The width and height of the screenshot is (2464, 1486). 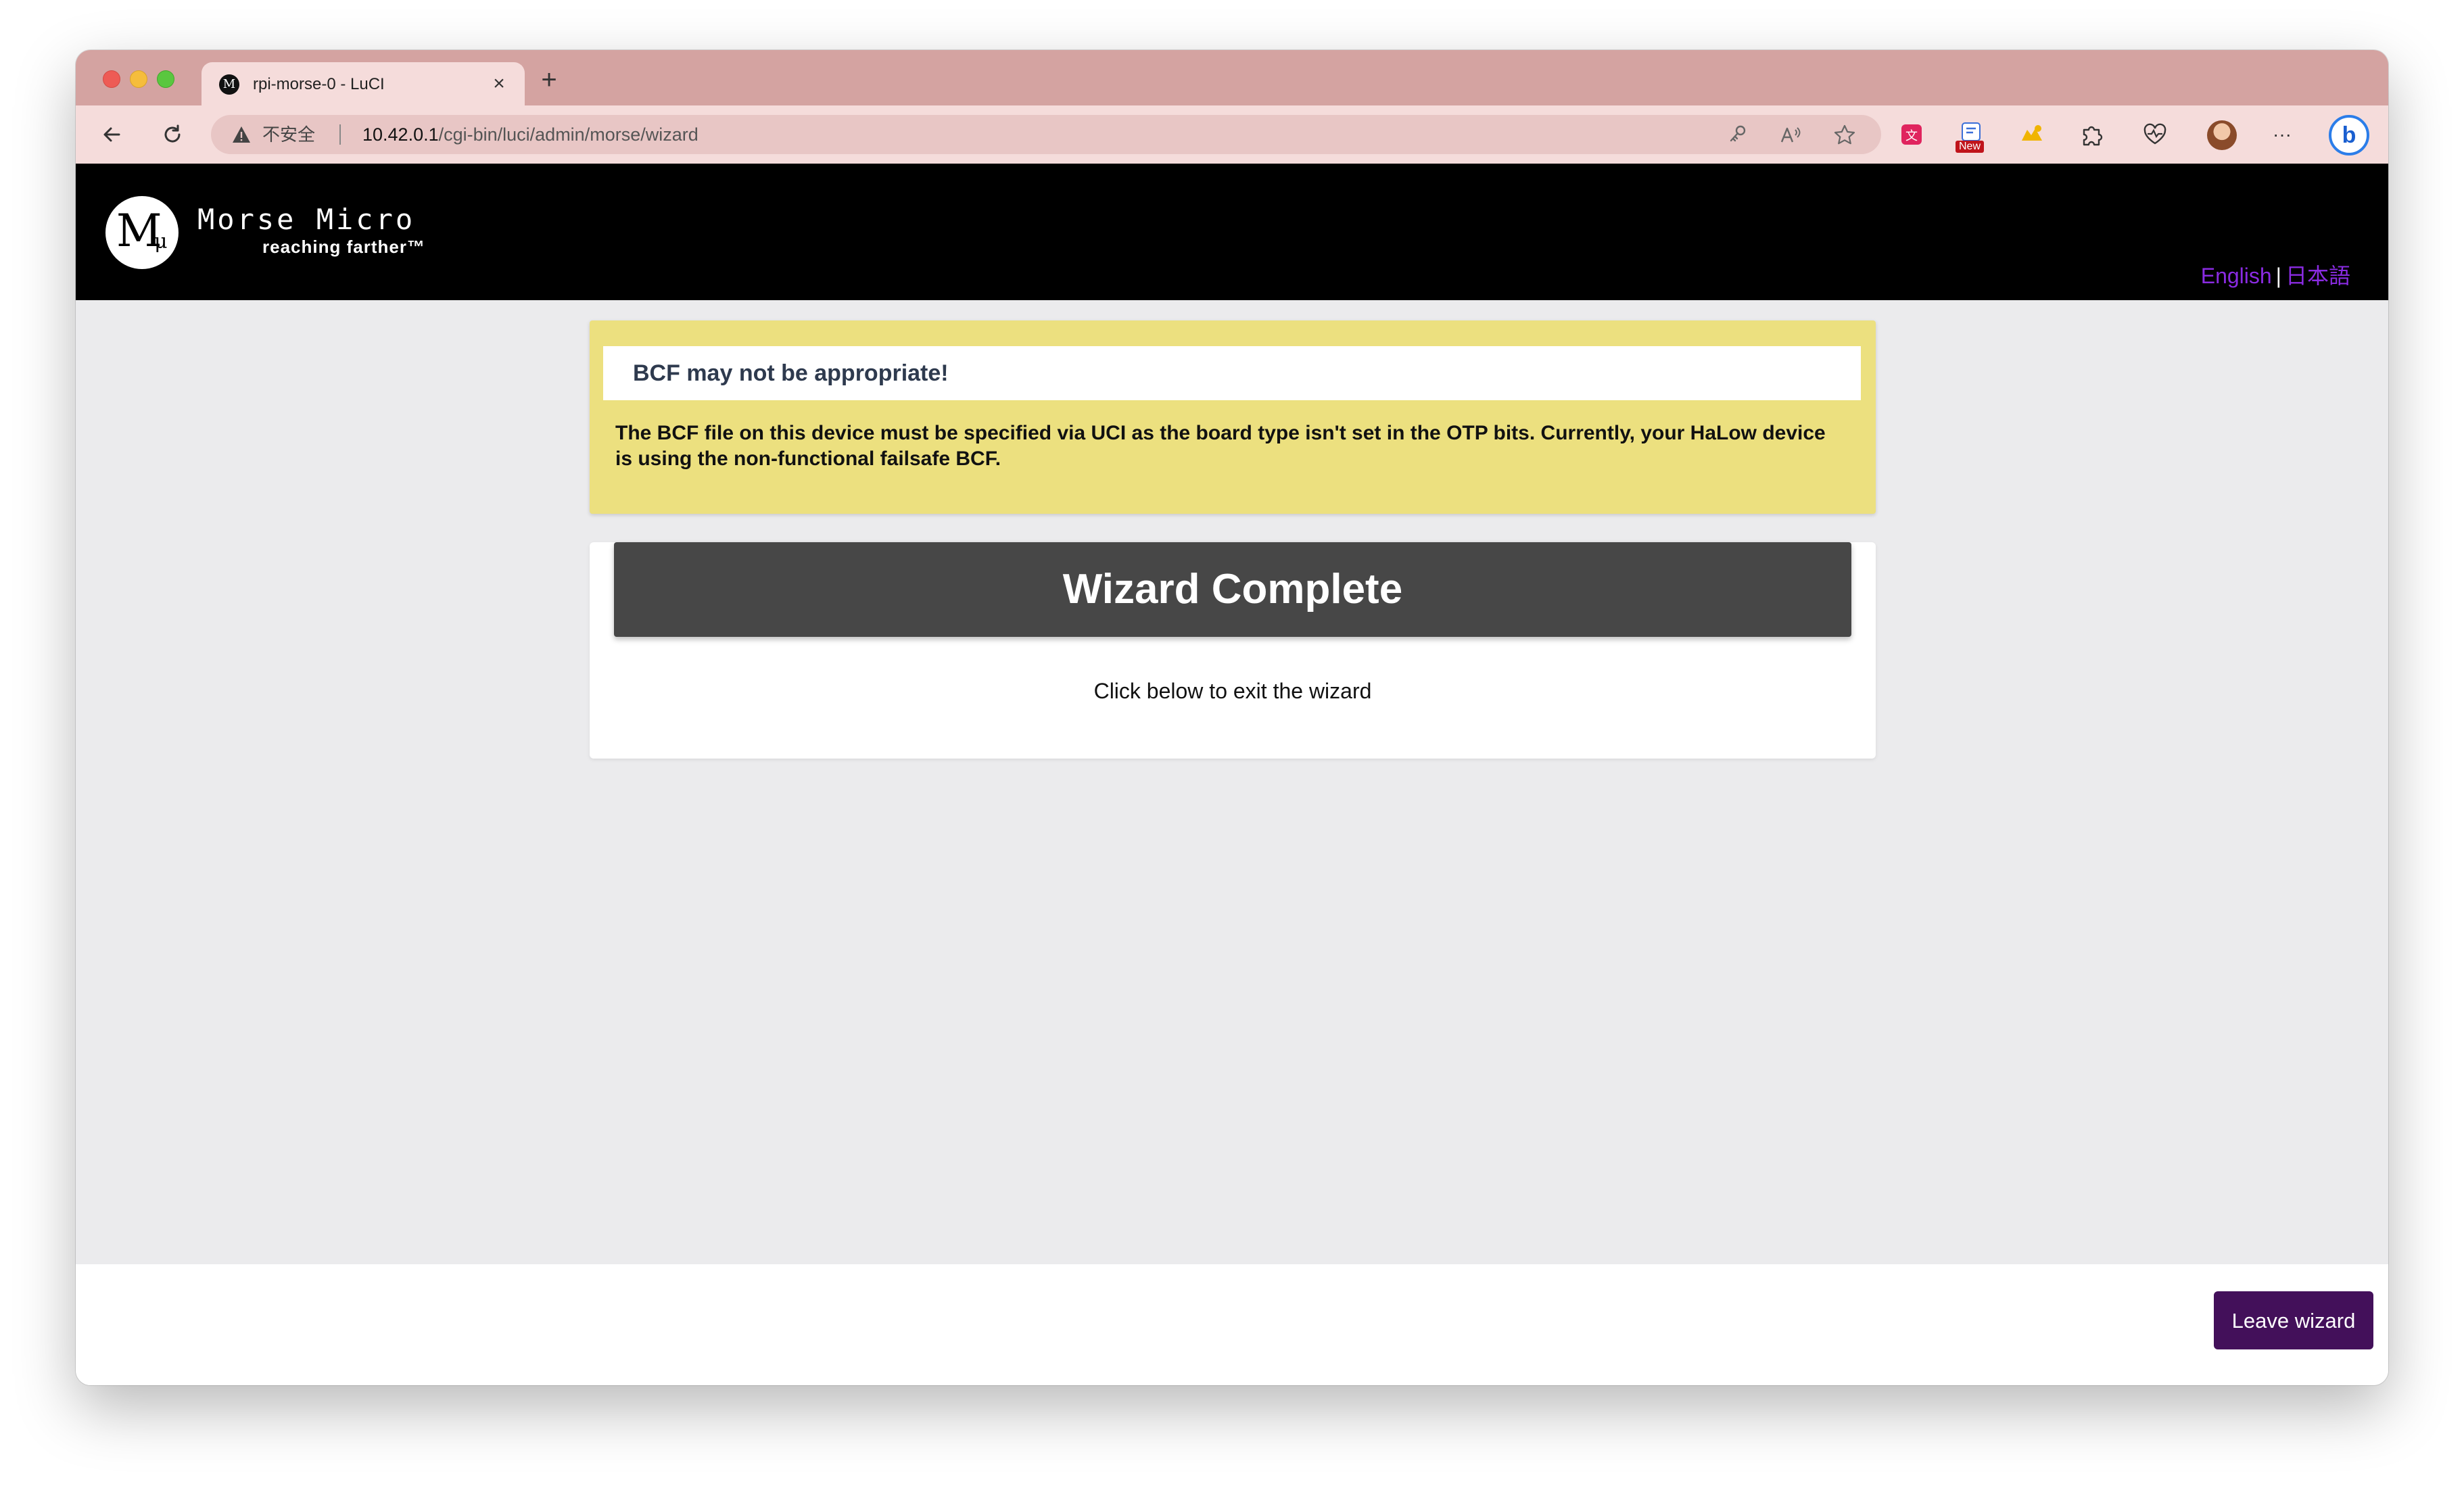 I want to click on new-extension-icon: New, so click(x=1971, y=136).